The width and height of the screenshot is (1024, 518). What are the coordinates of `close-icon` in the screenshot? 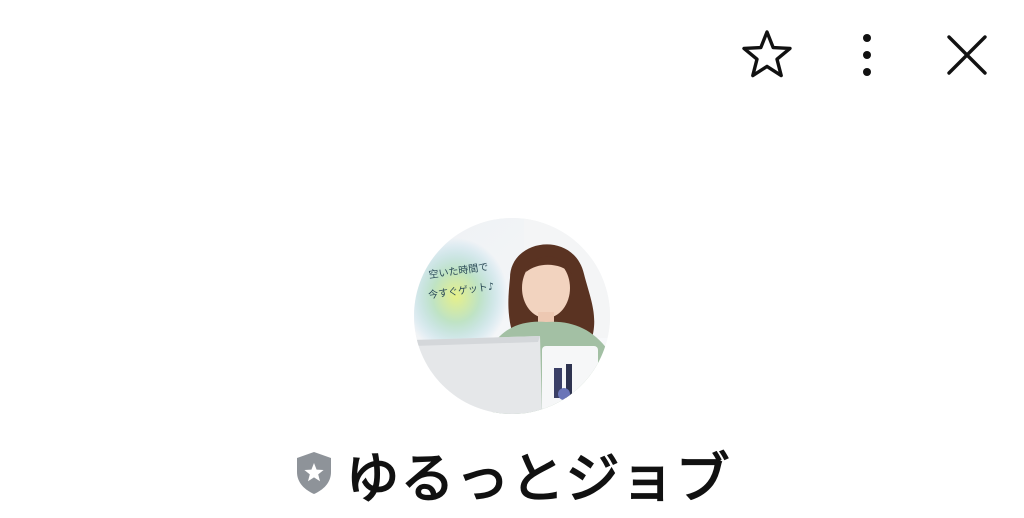 It's located at (967, 55).